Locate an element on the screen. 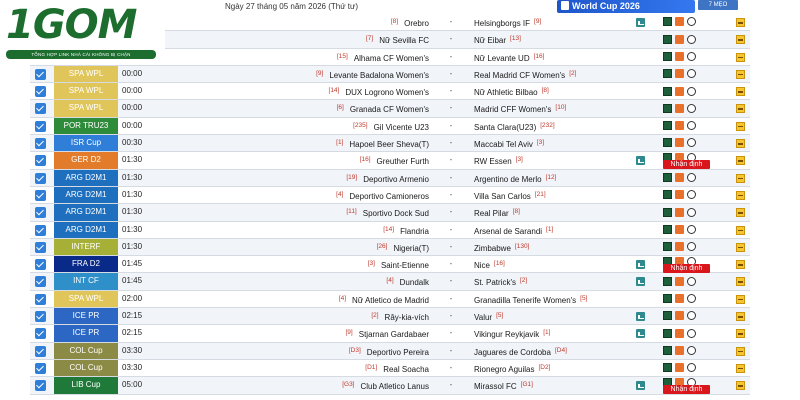 The width and height of the screenshot is (800, 400). away-team: Nữ Levante UD is located at coordinates (502, 58).